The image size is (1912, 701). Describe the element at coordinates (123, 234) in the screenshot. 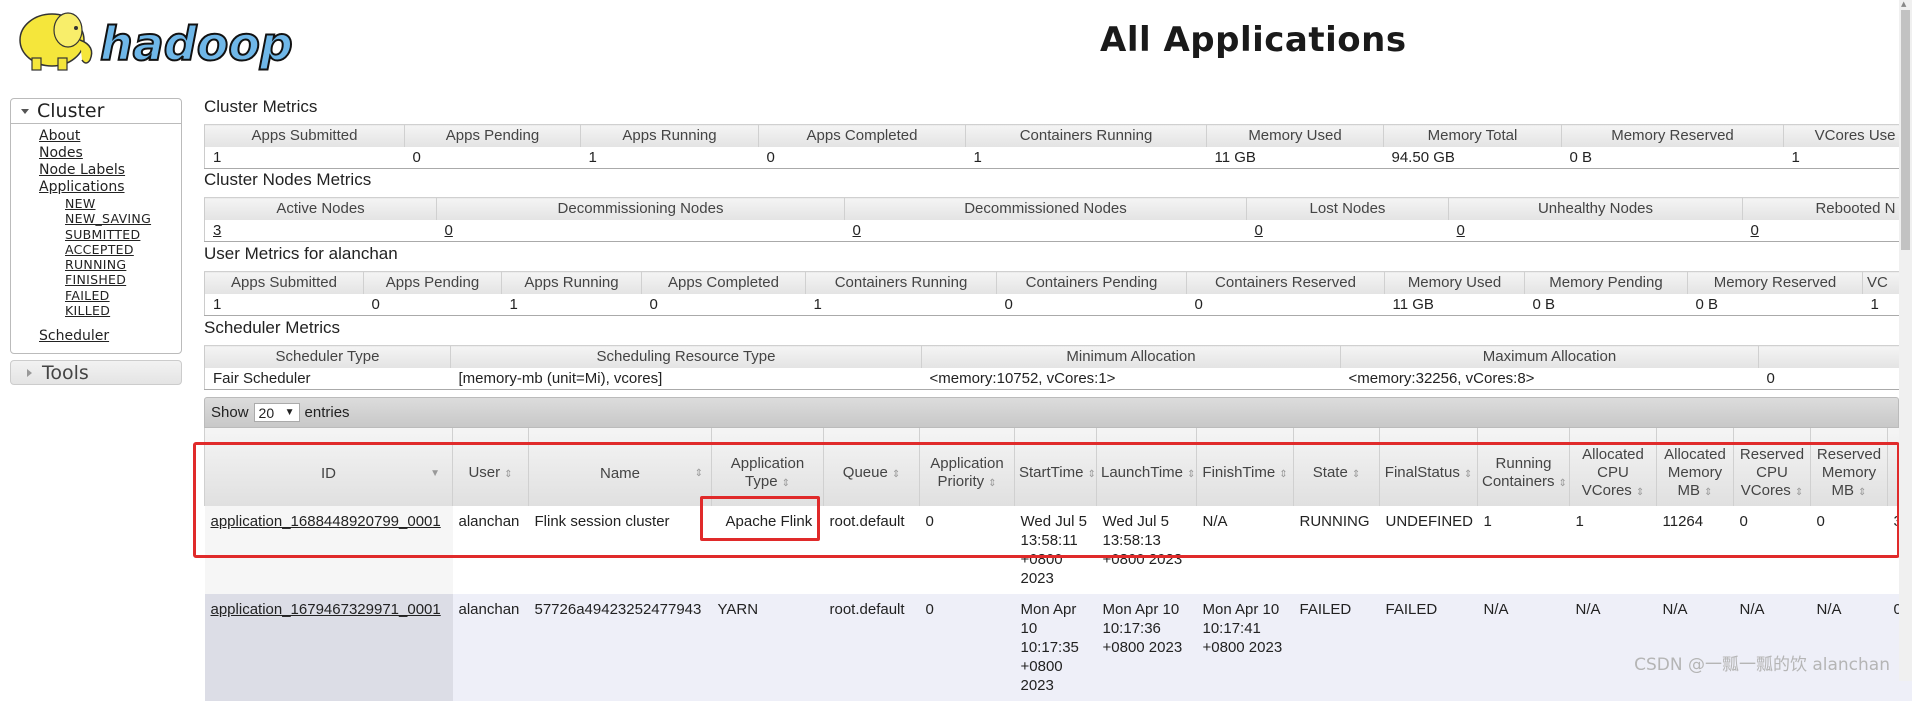

I see `sidebar-link-submitted: SUBMITTED` at that location.